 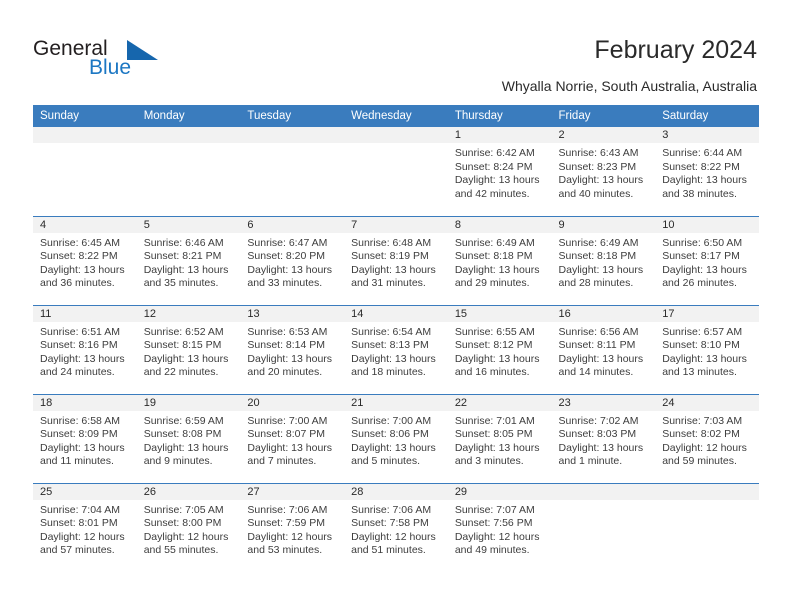 What do you see at coordinates (493, 434) in the screenshot?
I see `sunset-time: Sunset: 8:05 PM` at bounding box center [493, 434].